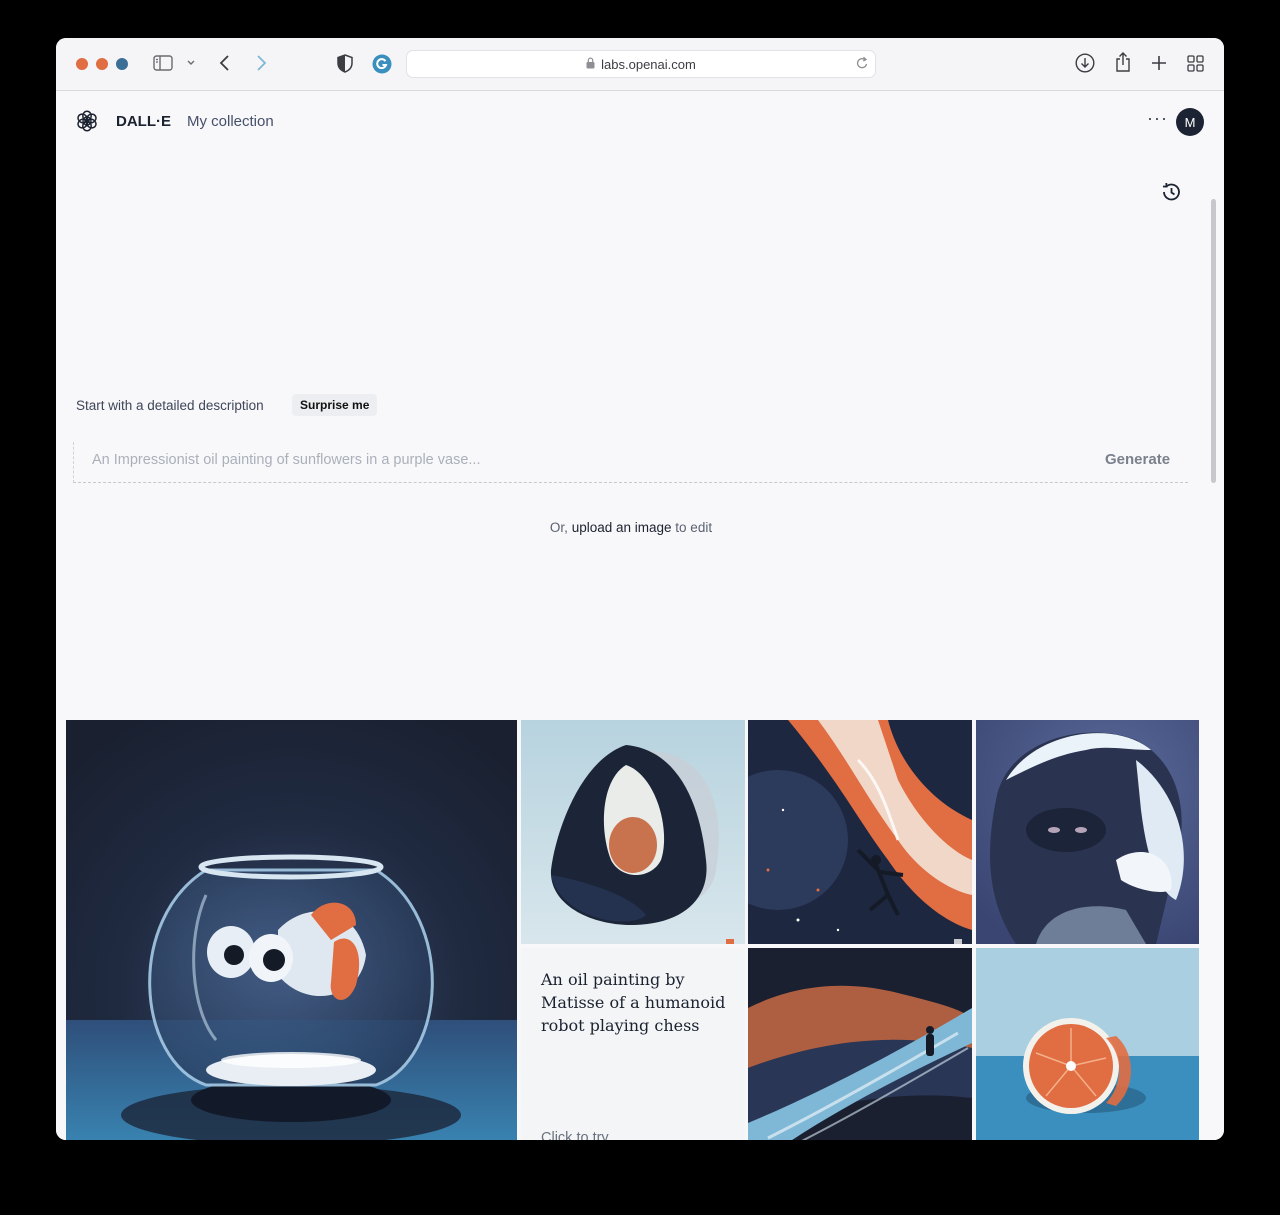 The image size is (1280, 1215). I want to click on shield-icon, so click(345, 63).